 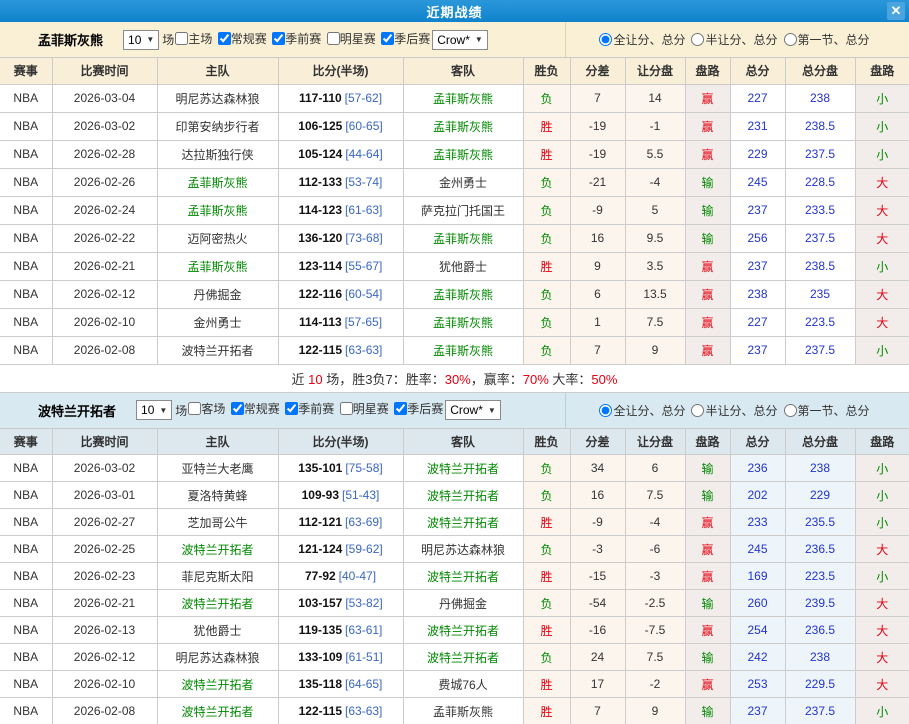 What do you see at coordinates (708, 182) in the screenshot?
I see `cell-spread-outcome: 输` at bounding box center [708, 182].